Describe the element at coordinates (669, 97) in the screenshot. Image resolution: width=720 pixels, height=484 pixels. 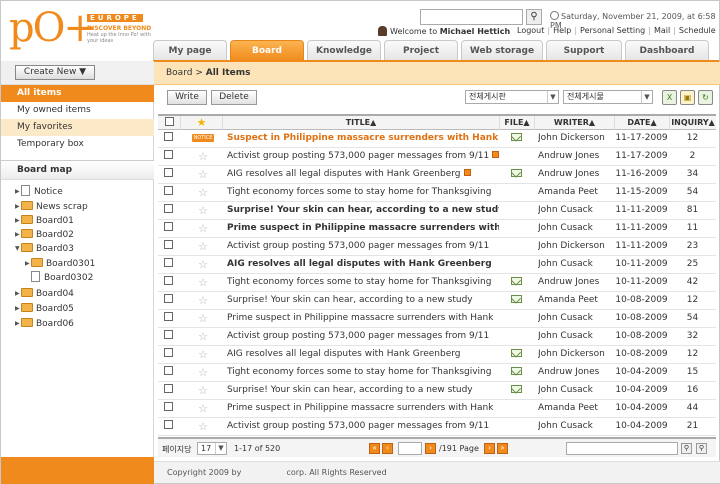
I see `export-excel-icon: X` at that location.